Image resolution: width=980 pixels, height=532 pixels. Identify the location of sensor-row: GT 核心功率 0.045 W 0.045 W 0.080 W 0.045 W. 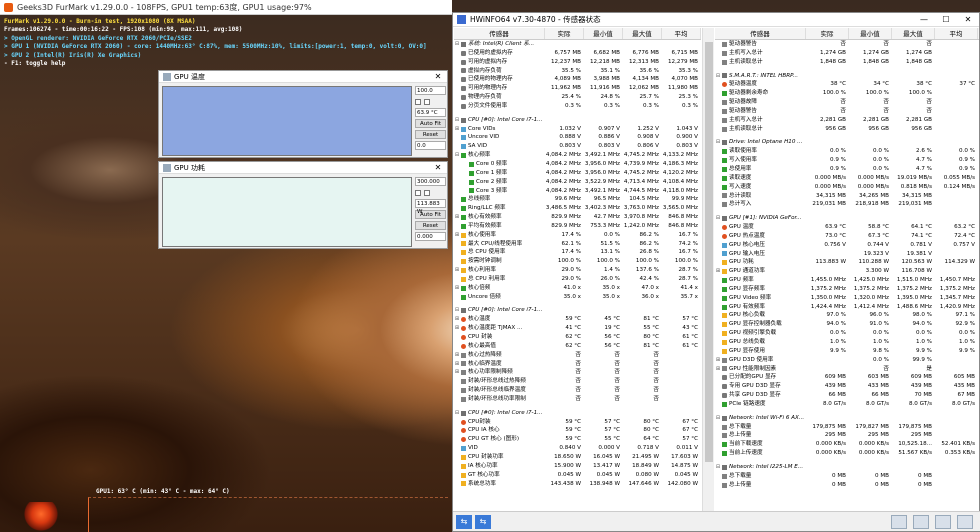
(577, 475).